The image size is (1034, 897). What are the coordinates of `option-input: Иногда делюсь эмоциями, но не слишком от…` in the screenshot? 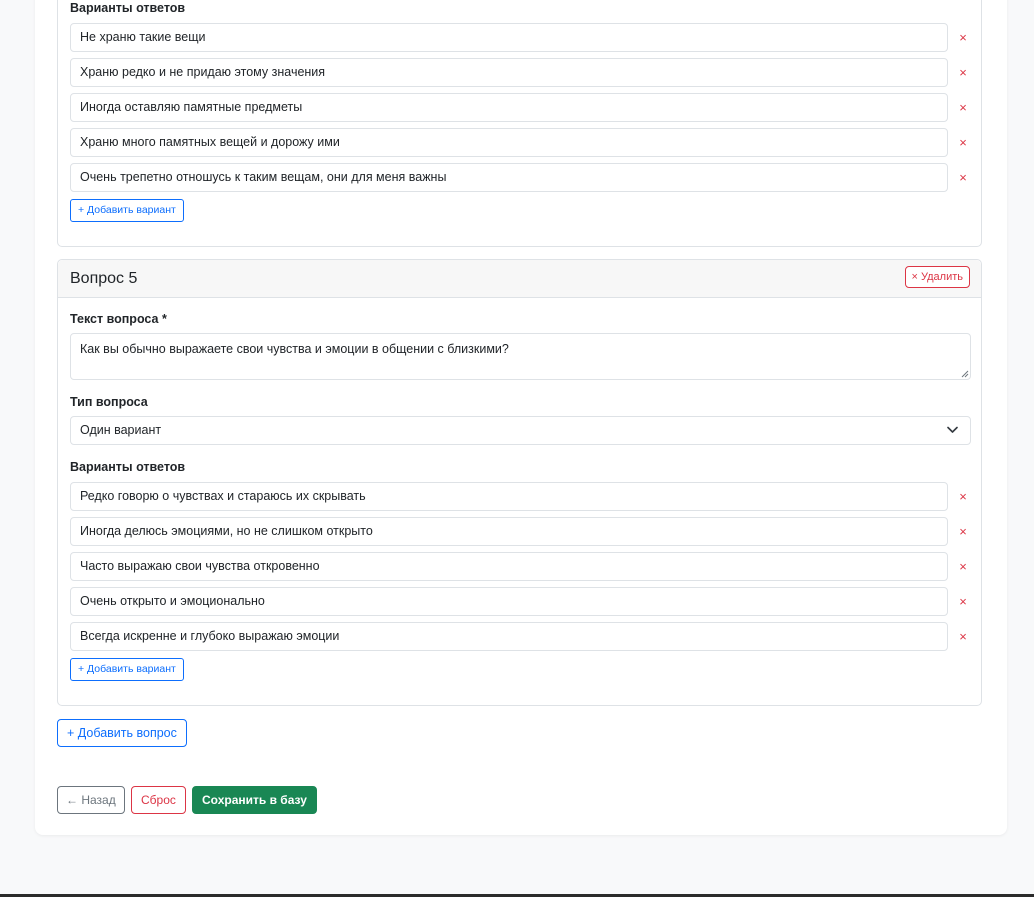 It's located at (509, 531).